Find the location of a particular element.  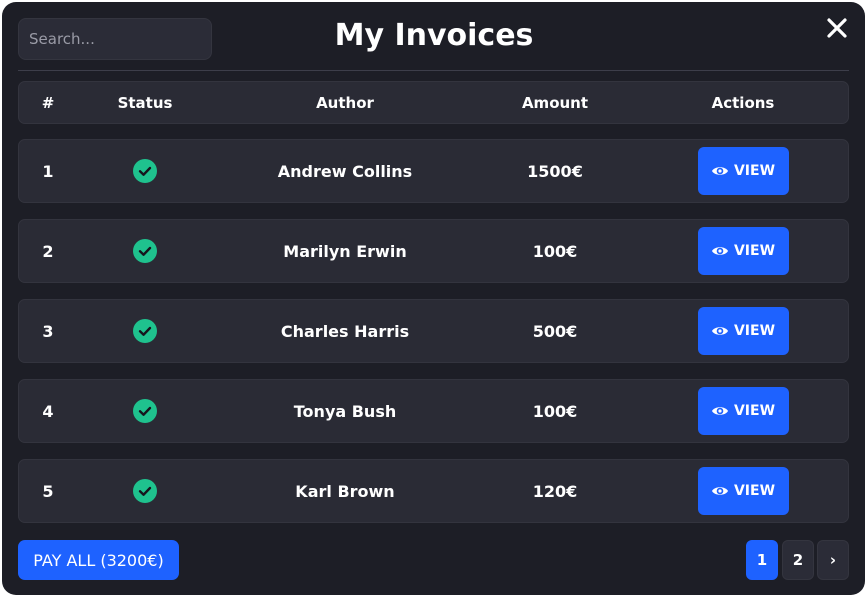

invoice-author: Tonya Bush is located at coordinates (345, 411).